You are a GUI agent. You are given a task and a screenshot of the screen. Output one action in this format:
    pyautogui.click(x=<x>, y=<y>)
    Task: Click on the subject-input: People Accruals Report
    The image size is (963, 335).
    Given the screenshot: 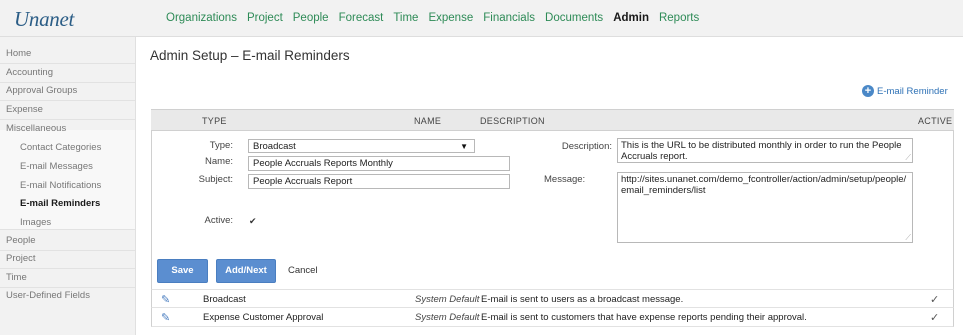 What is the action you would take?
    pyautogui.click(x=379, y=181)
    